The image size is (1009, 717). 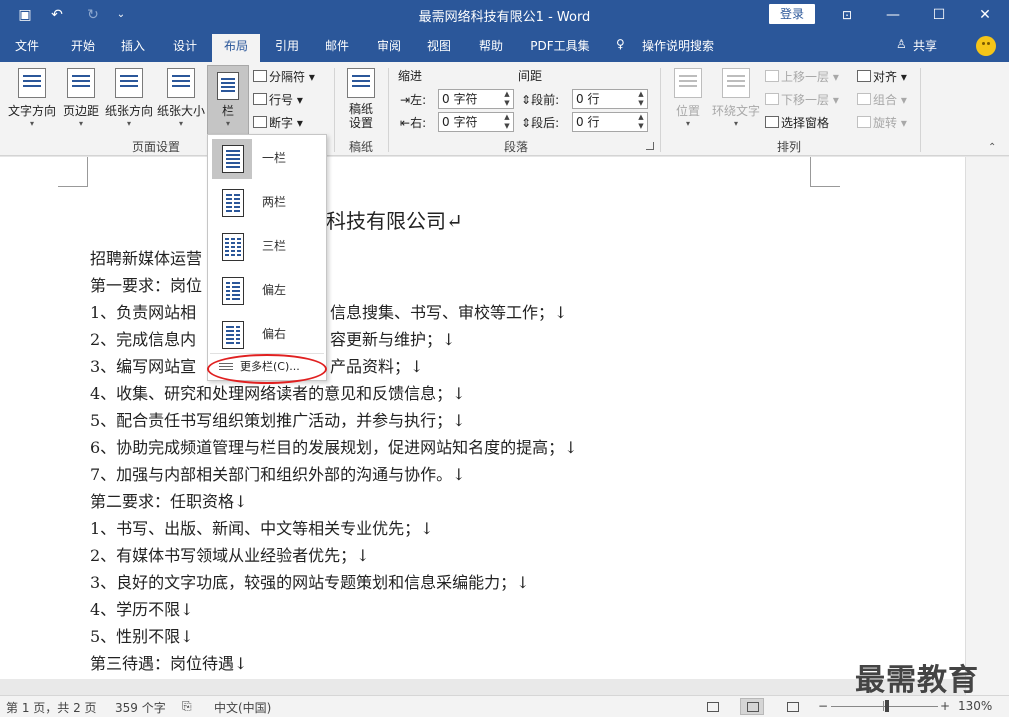 I want to click on indent-right-label: ⇤右:, so click(x=413, y=123).